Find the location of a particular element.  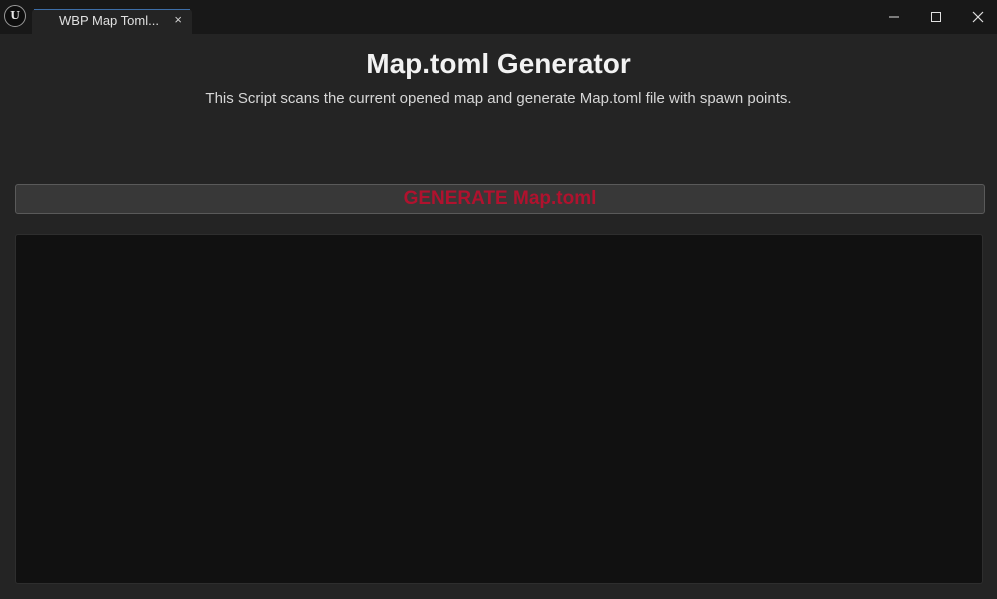

close-icon is located at coordinates (978, 17).